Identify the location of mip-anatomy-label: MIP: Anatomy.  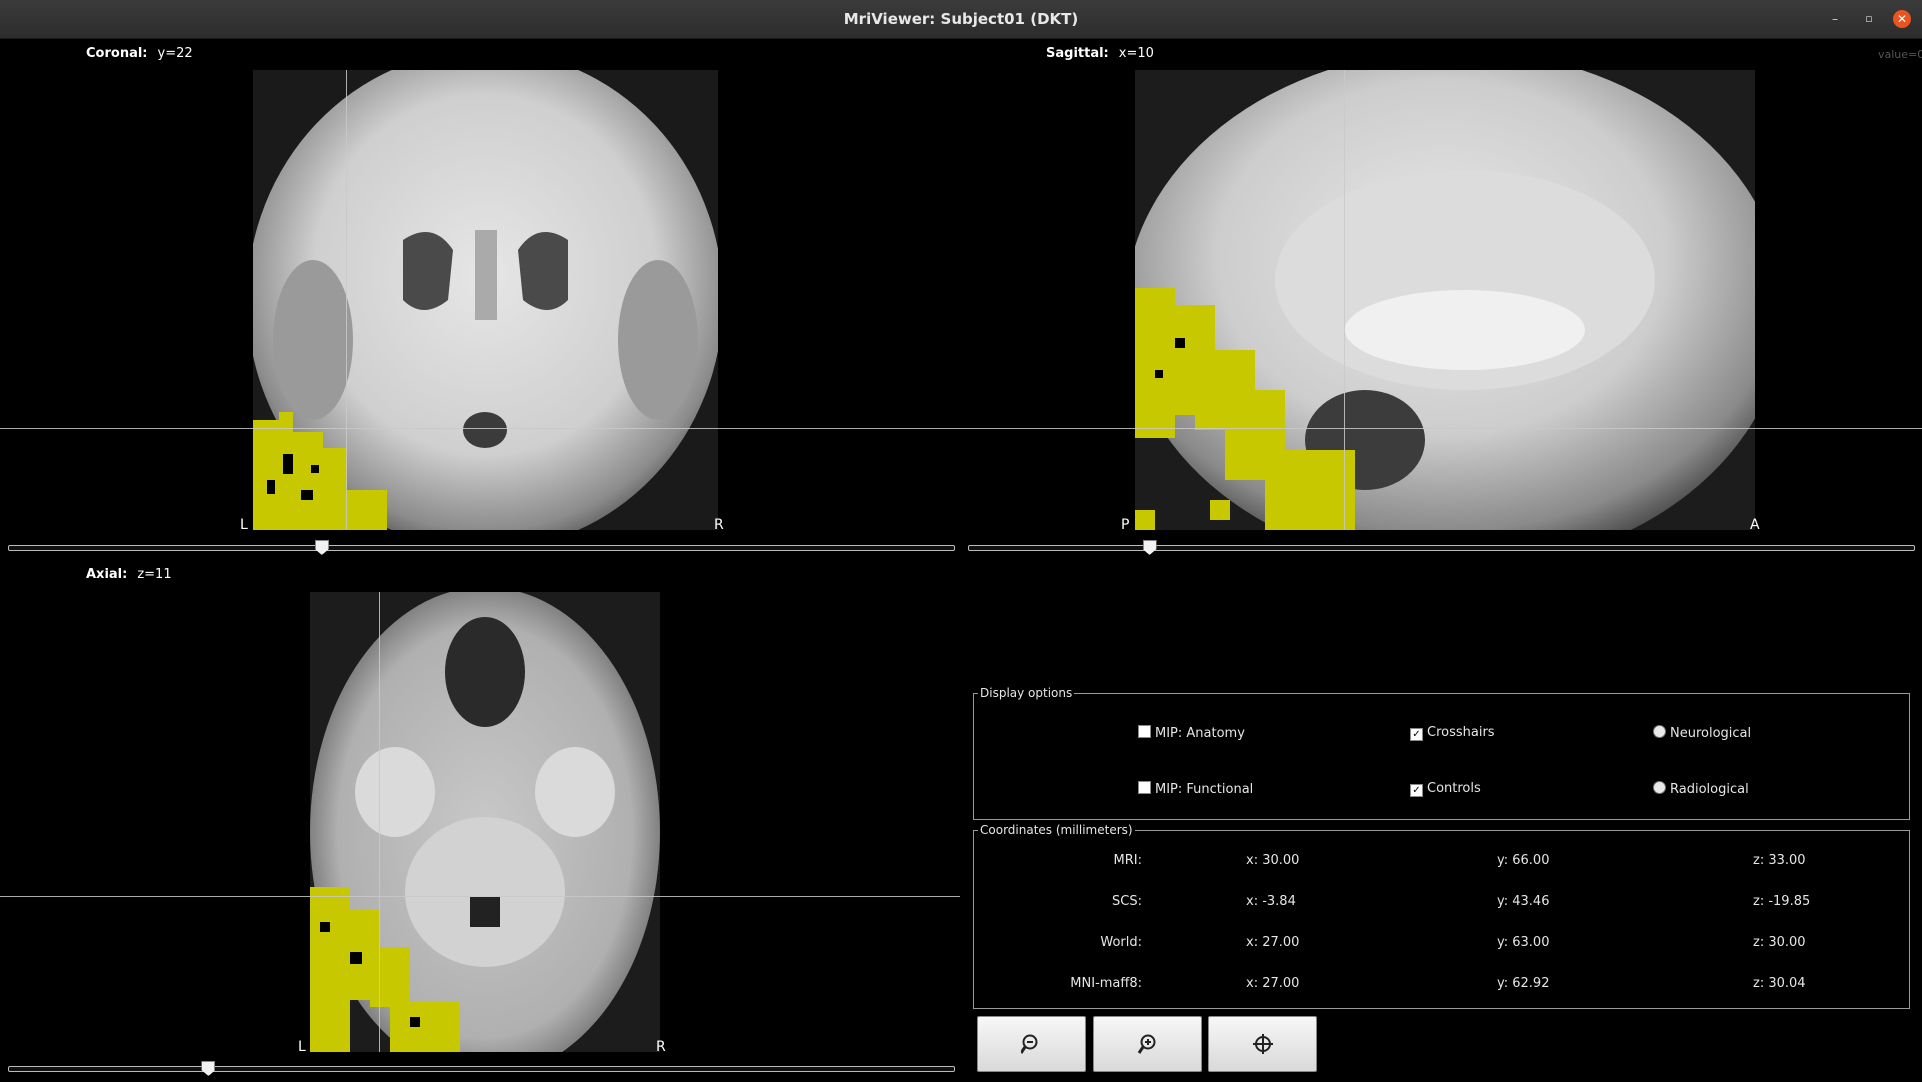
(1200, 733).